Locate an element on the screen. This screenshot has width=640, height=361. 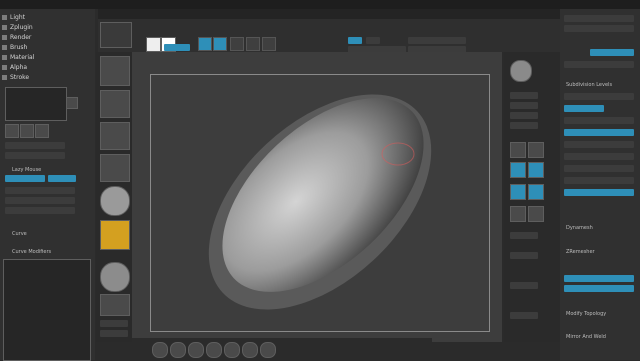
texture-button is located at coordinates (115, 168).